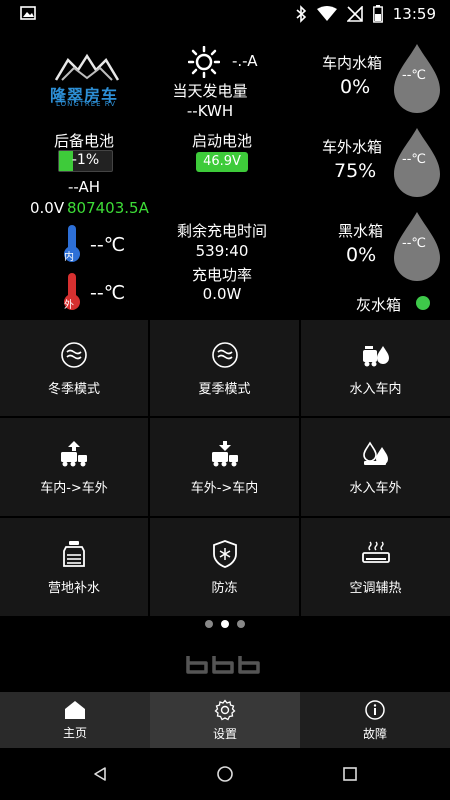  What do you see at coordinates (210, 91) in the screenshot?
I see `solar-label: 当天发电量` at bounding box center [210, 91].